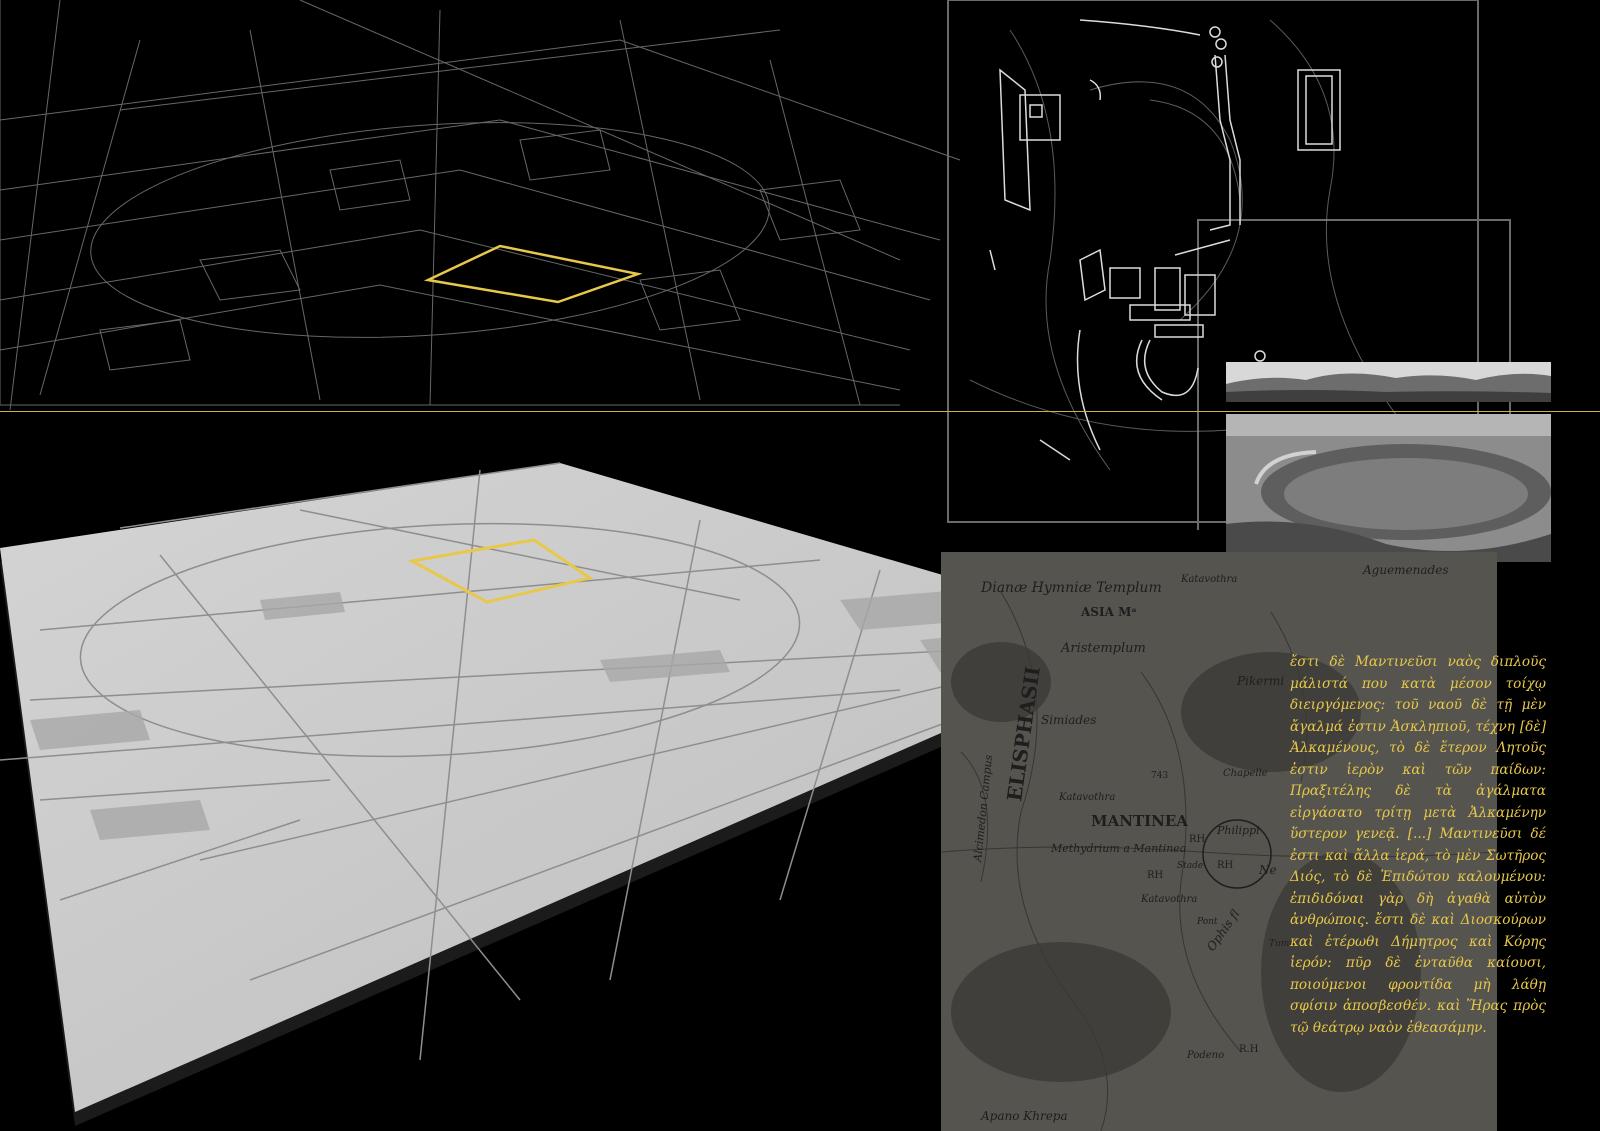  I want to click on map-label-pont: Pont, so click(1207, 922).